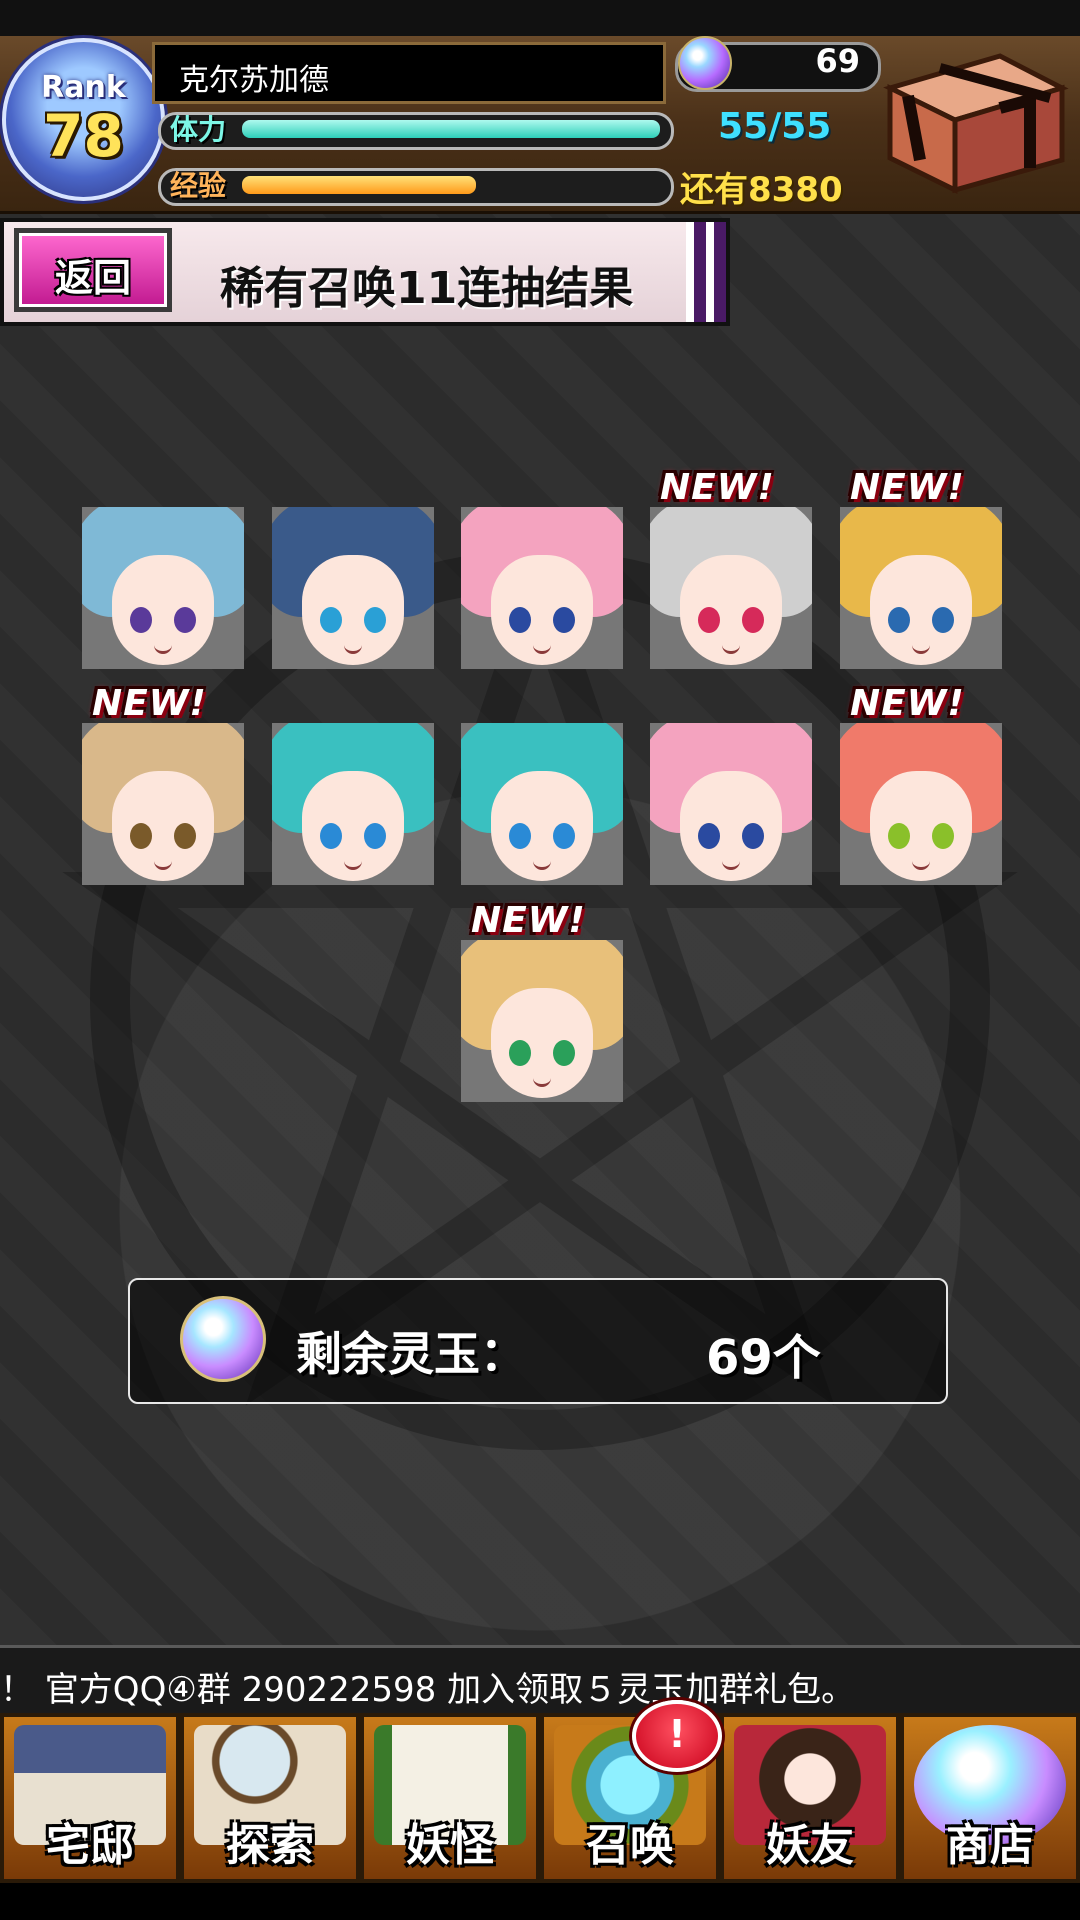  What do you see at coordinates (763, 1358) in the screenshot?
I see `remaining-orbs-value: 69个` at bounding box center [763, 1358].